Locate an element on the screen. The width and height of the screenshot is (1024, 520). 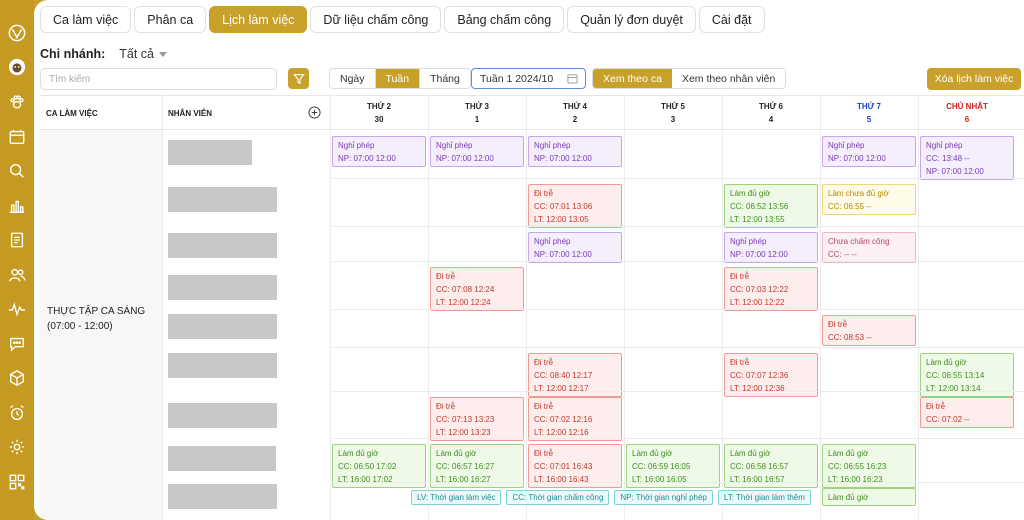
day-header-3: THỨ 5 3 is located at coordinates (673, 113).